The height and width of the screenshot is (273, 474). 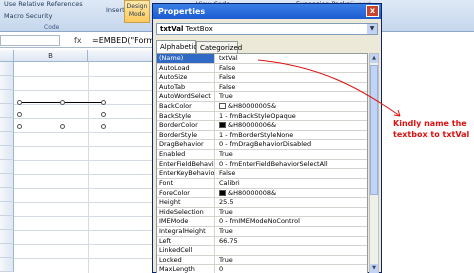 I want to click on annotation-text: Kindly name the textbox to txtVal, so click(x=431, y=129).